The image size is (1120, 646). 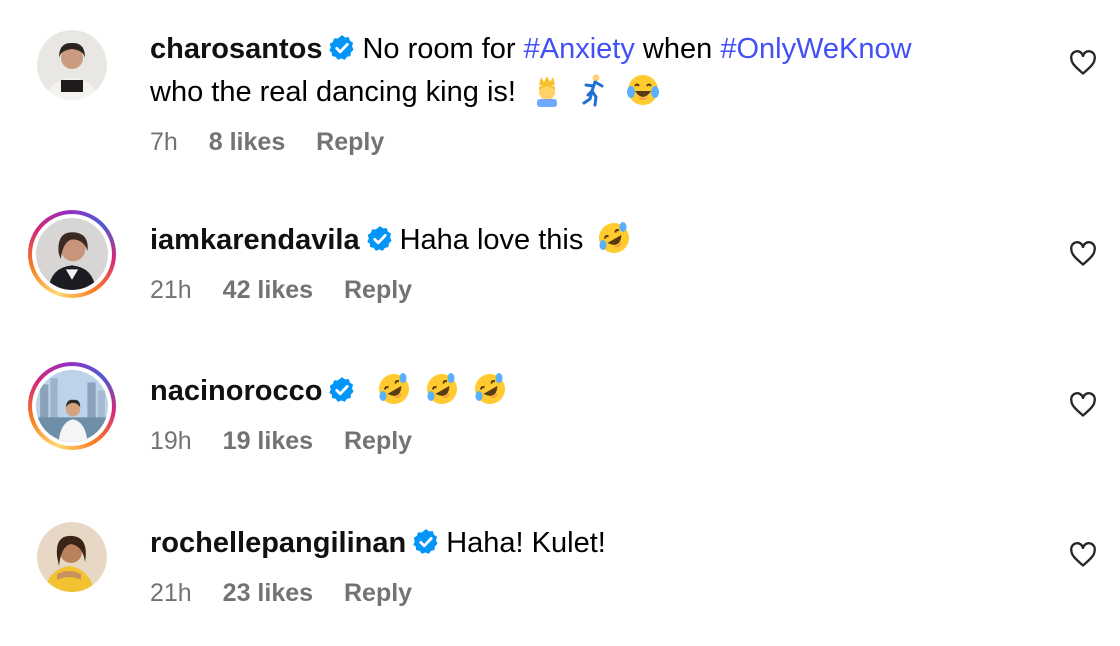 What do you see at coordinates (278, 543) in the screenshot?
I see `comment-username: rochellepangilinan` at bounding box center [278, 543].